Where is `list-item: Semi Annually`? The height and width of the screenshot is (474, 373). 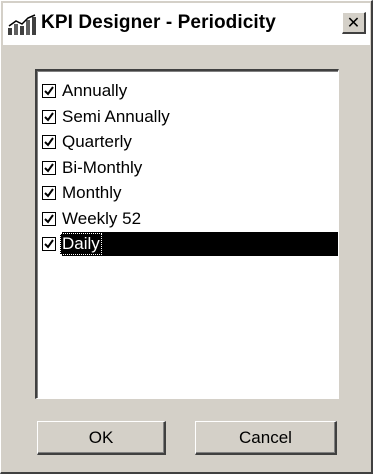 list-item: Semi Annually is located at coordinates (189, 117).